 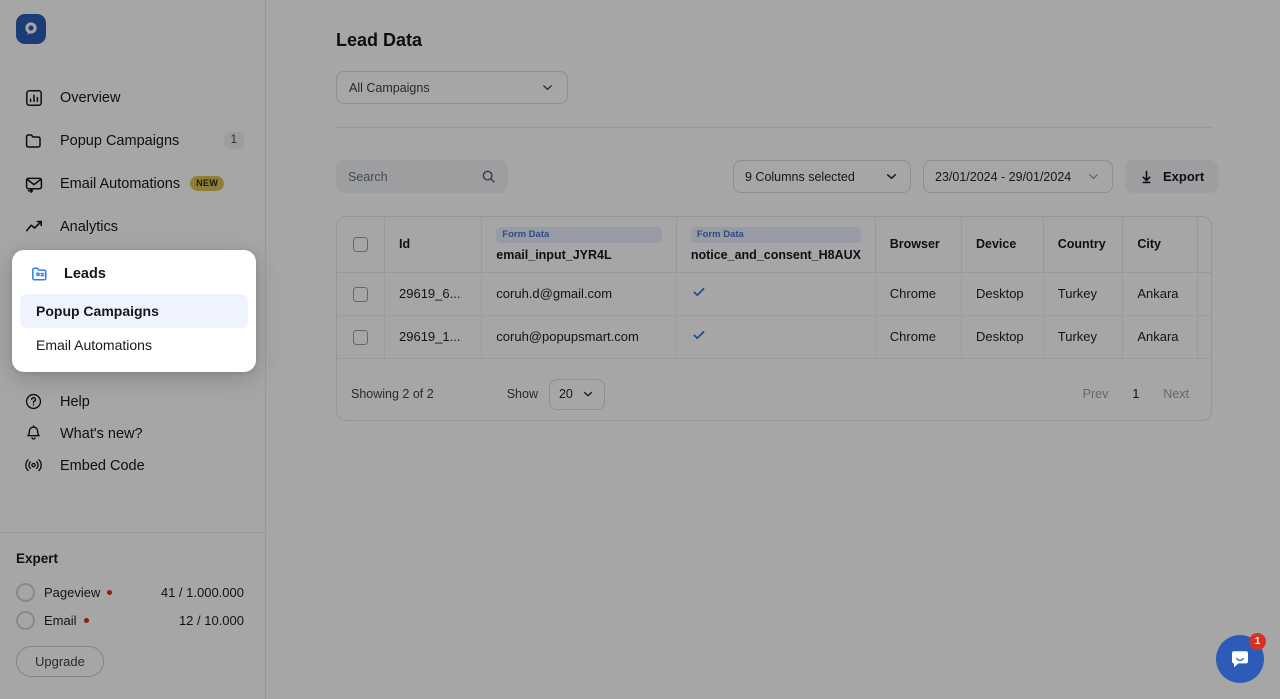 What do you see at coordinates (1257, 641) in the screenshot?
I see `chat-unread-badge: 1` at bounding box center [1257, 641].